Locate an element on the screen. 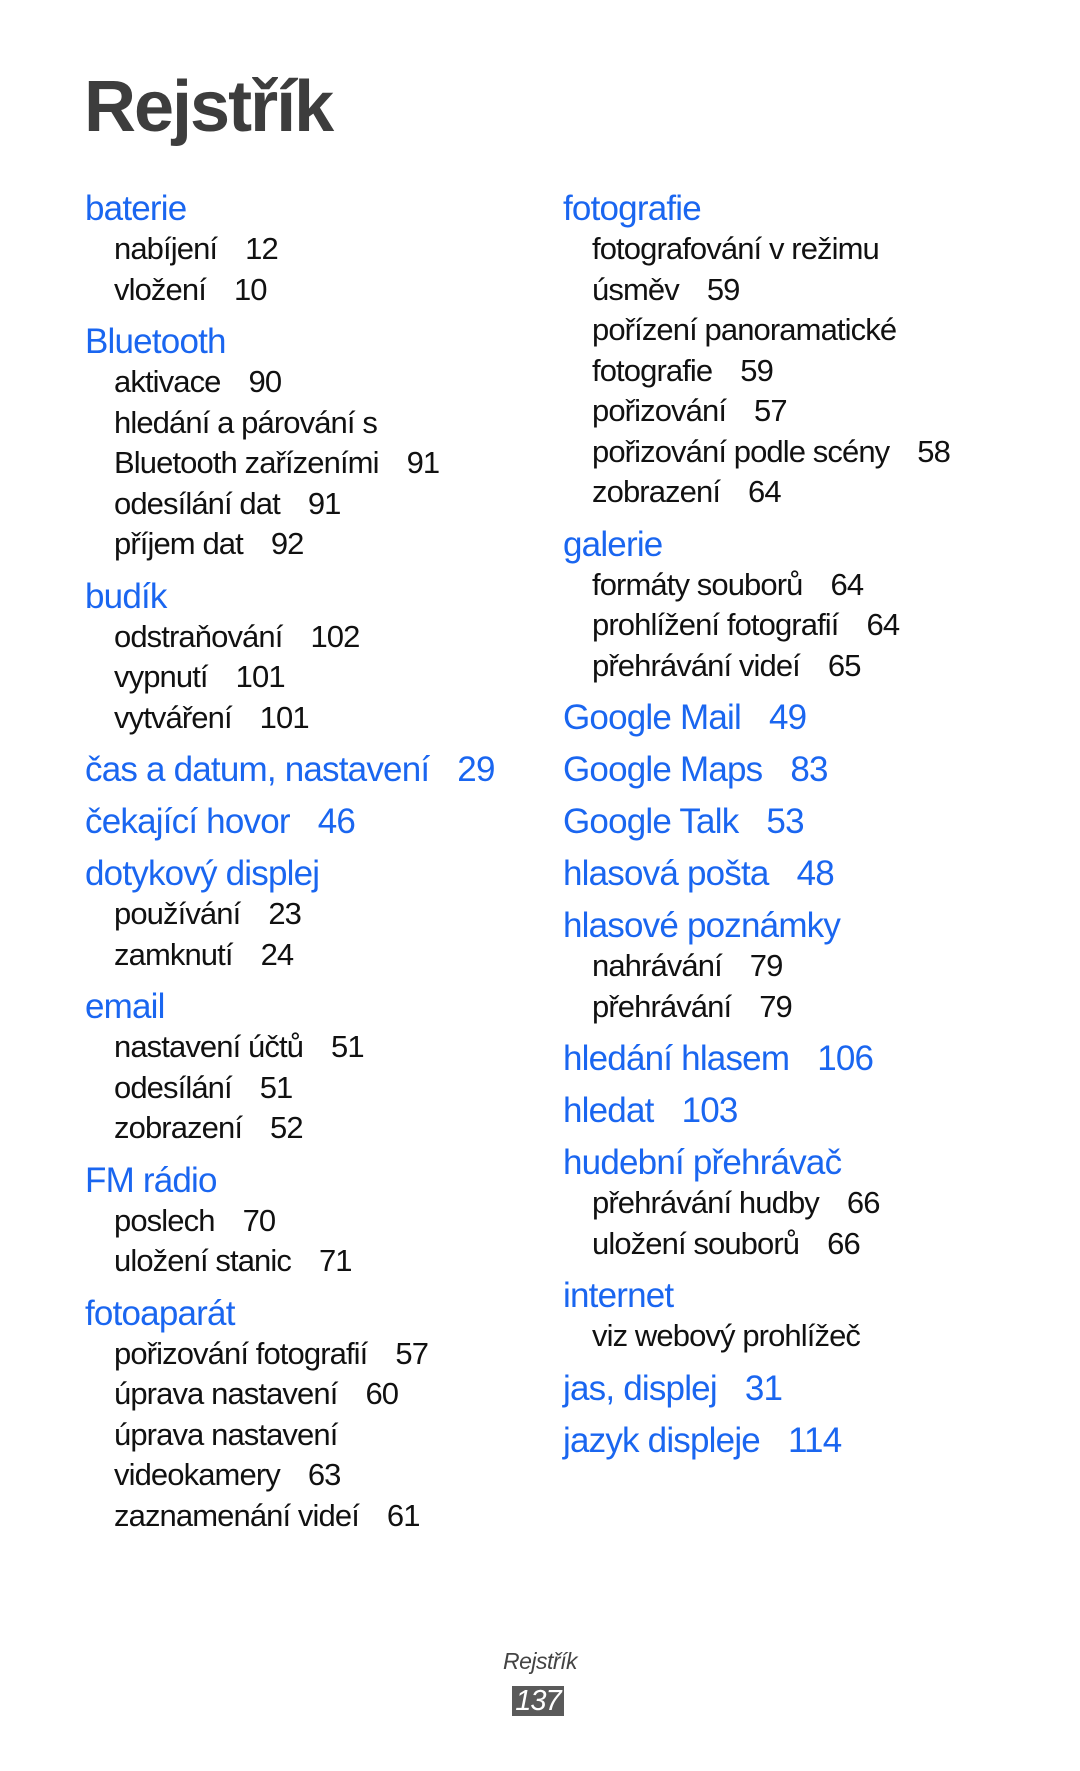 Image resolution: width=1080 pixels, height=1771 pixels. page-reference: 91 is located at coordinates (324, 503).